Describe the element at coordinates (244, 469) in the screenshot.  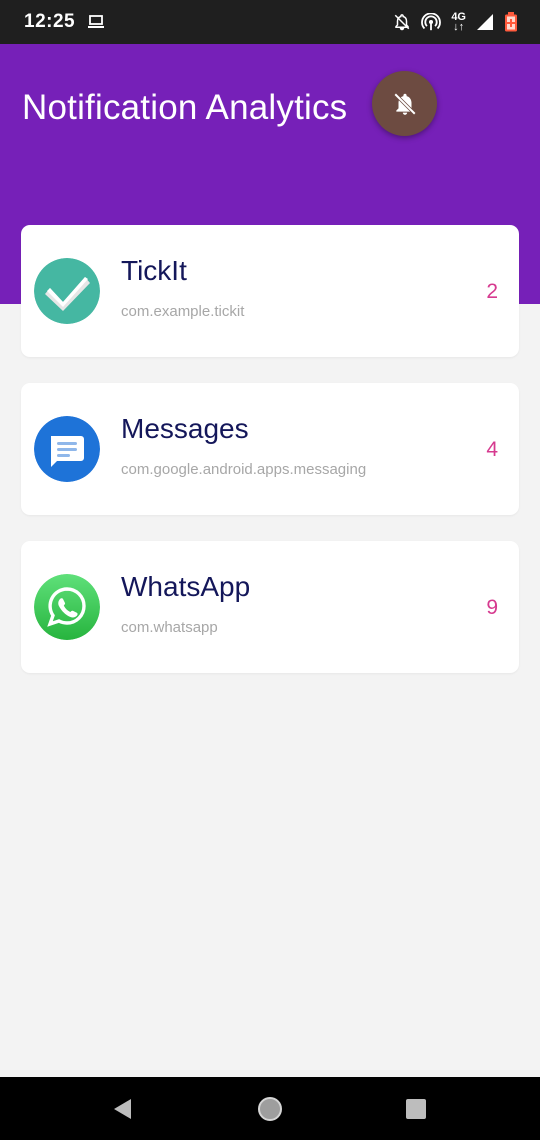
I see `app-package: com.google.android.apps.messaging` at that location.